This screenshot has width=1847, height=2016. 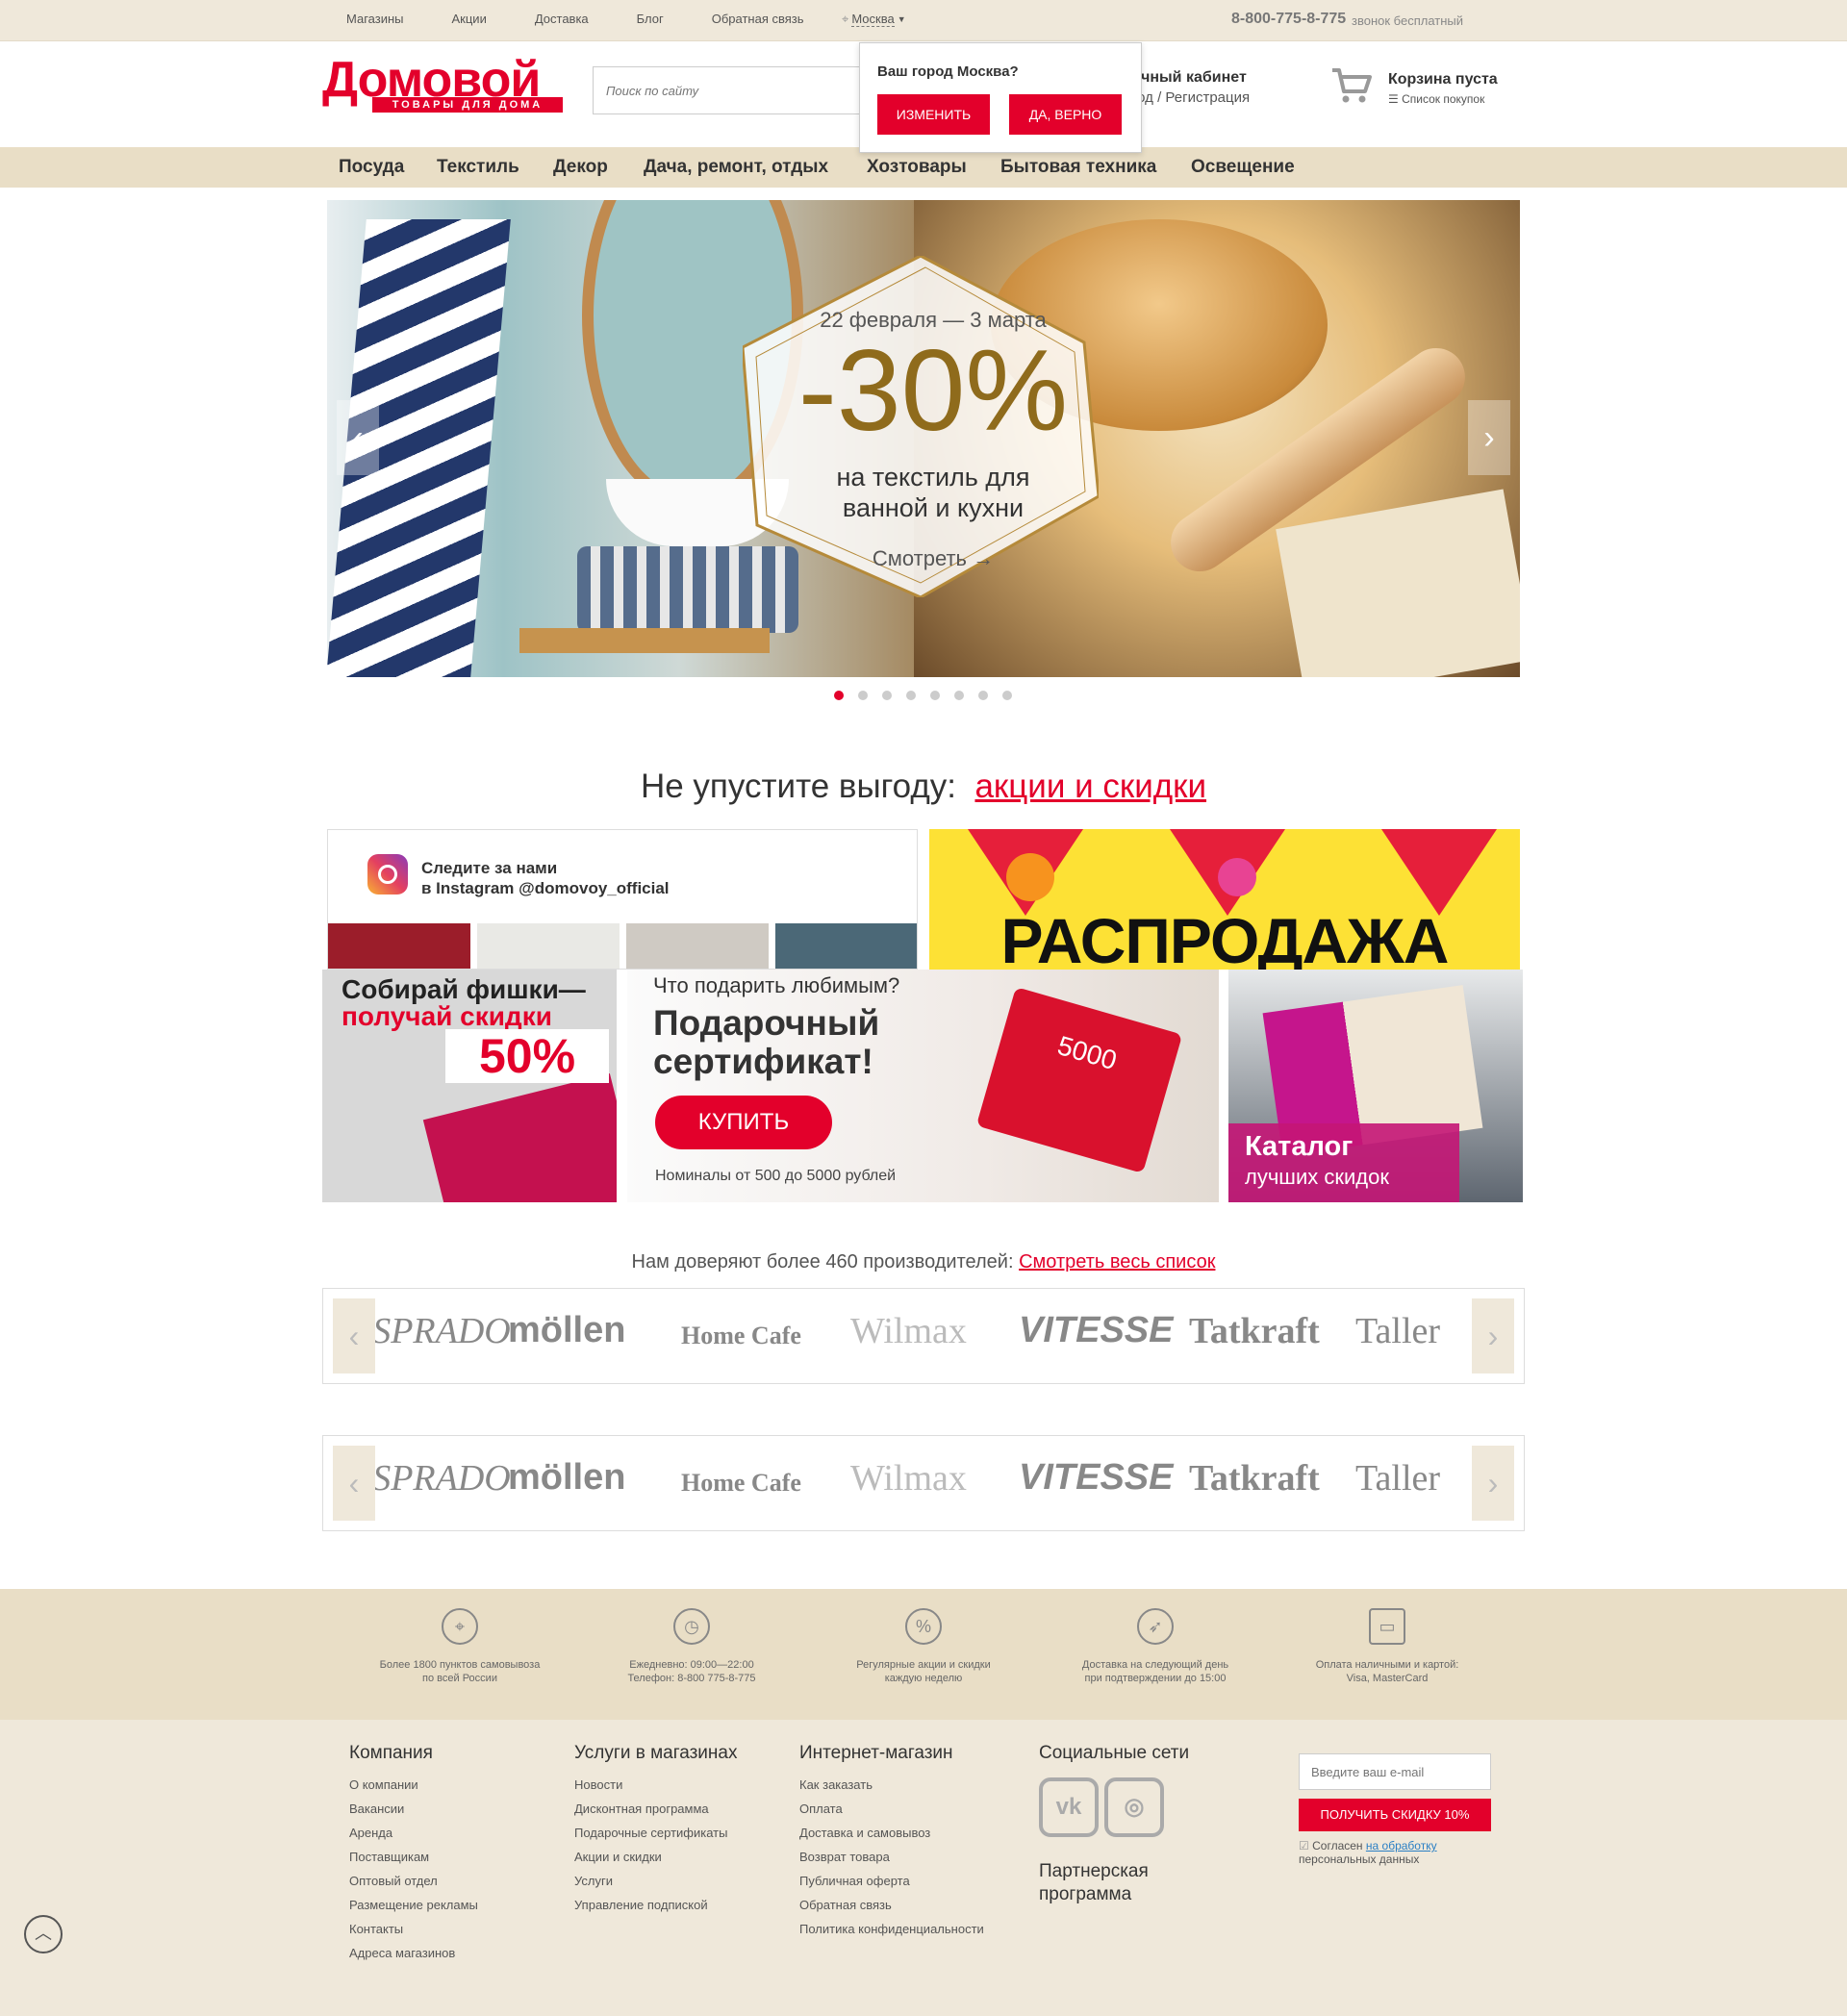 I want to click on promo-heading: Не упустите выгоду: акции и скидки, so click(x=924, y=787).